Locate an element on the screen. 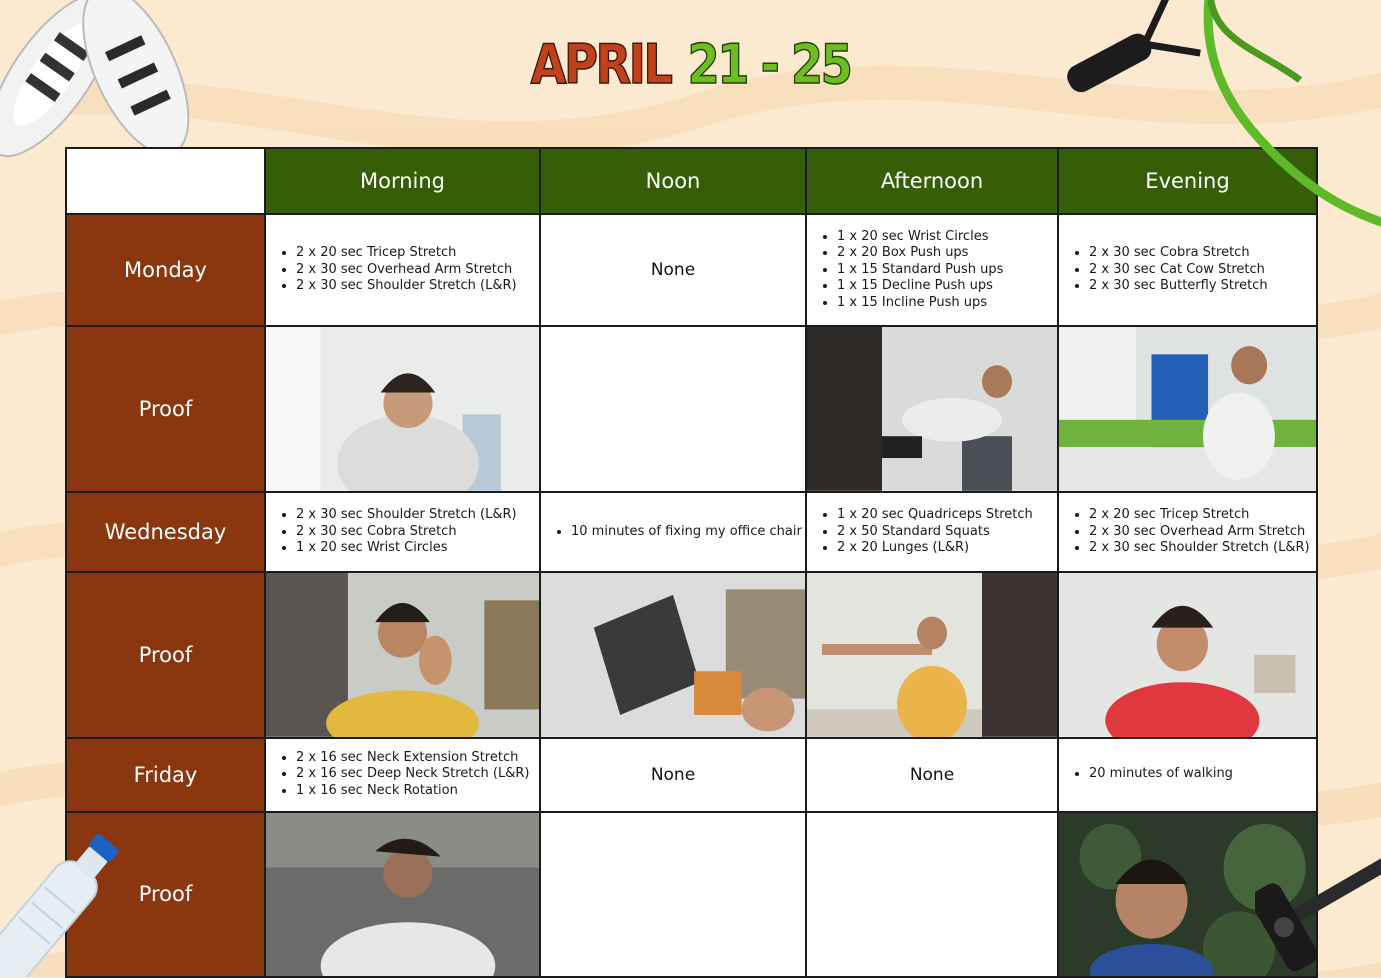 Image resolution: width=1381 pixels, height=978 pixels. cell-friday-evening: 20 minutes of walking is located at coordinates (1187, 774).